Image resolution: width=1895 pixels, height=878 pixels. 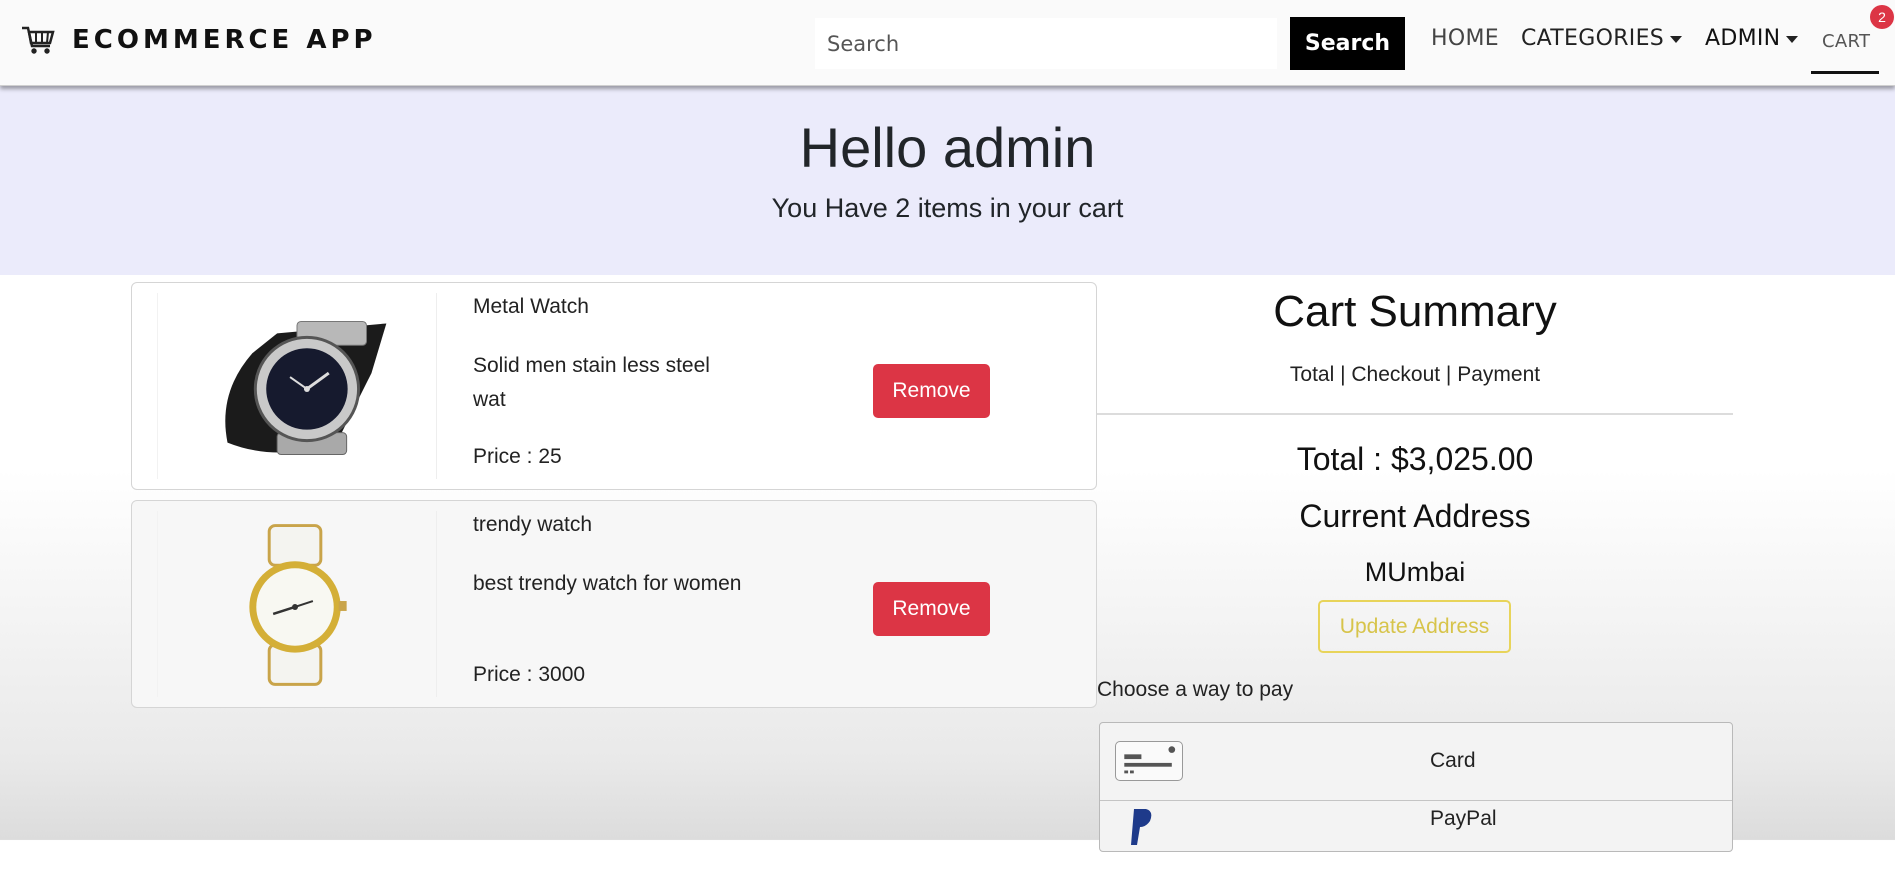 I want to click on product-image-trendy-watch, so click(x=297, y=604).